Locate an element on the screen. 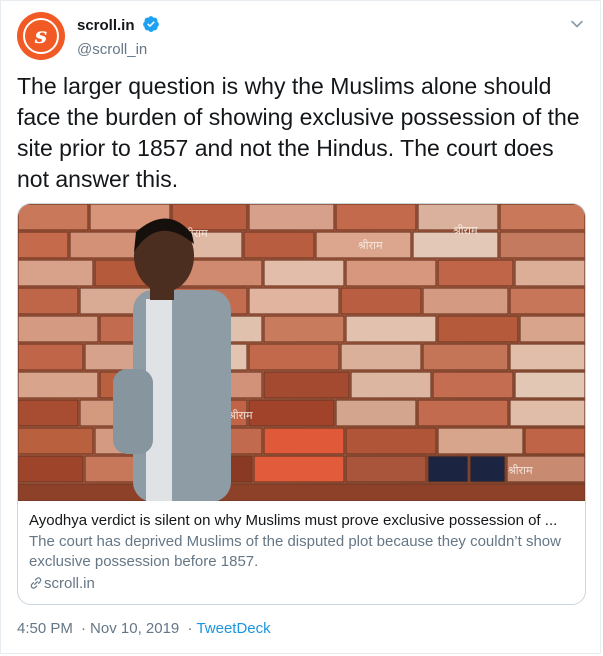 The width and height of the screenshot is (603, 656). chevron-down-icon is located at coordinates (577, 24).